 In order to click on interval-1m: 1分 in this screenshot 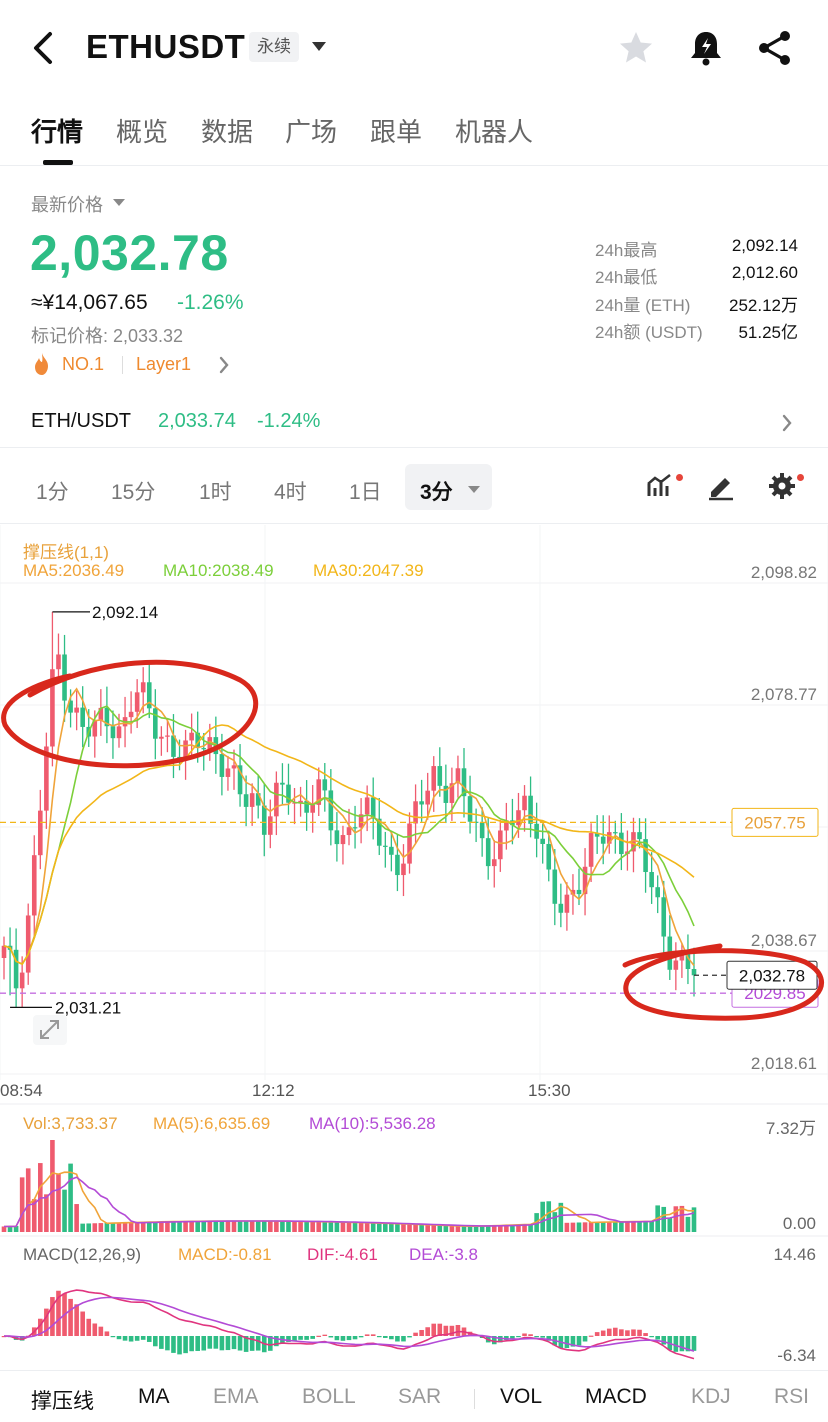, I will do `click(52, 491)`.